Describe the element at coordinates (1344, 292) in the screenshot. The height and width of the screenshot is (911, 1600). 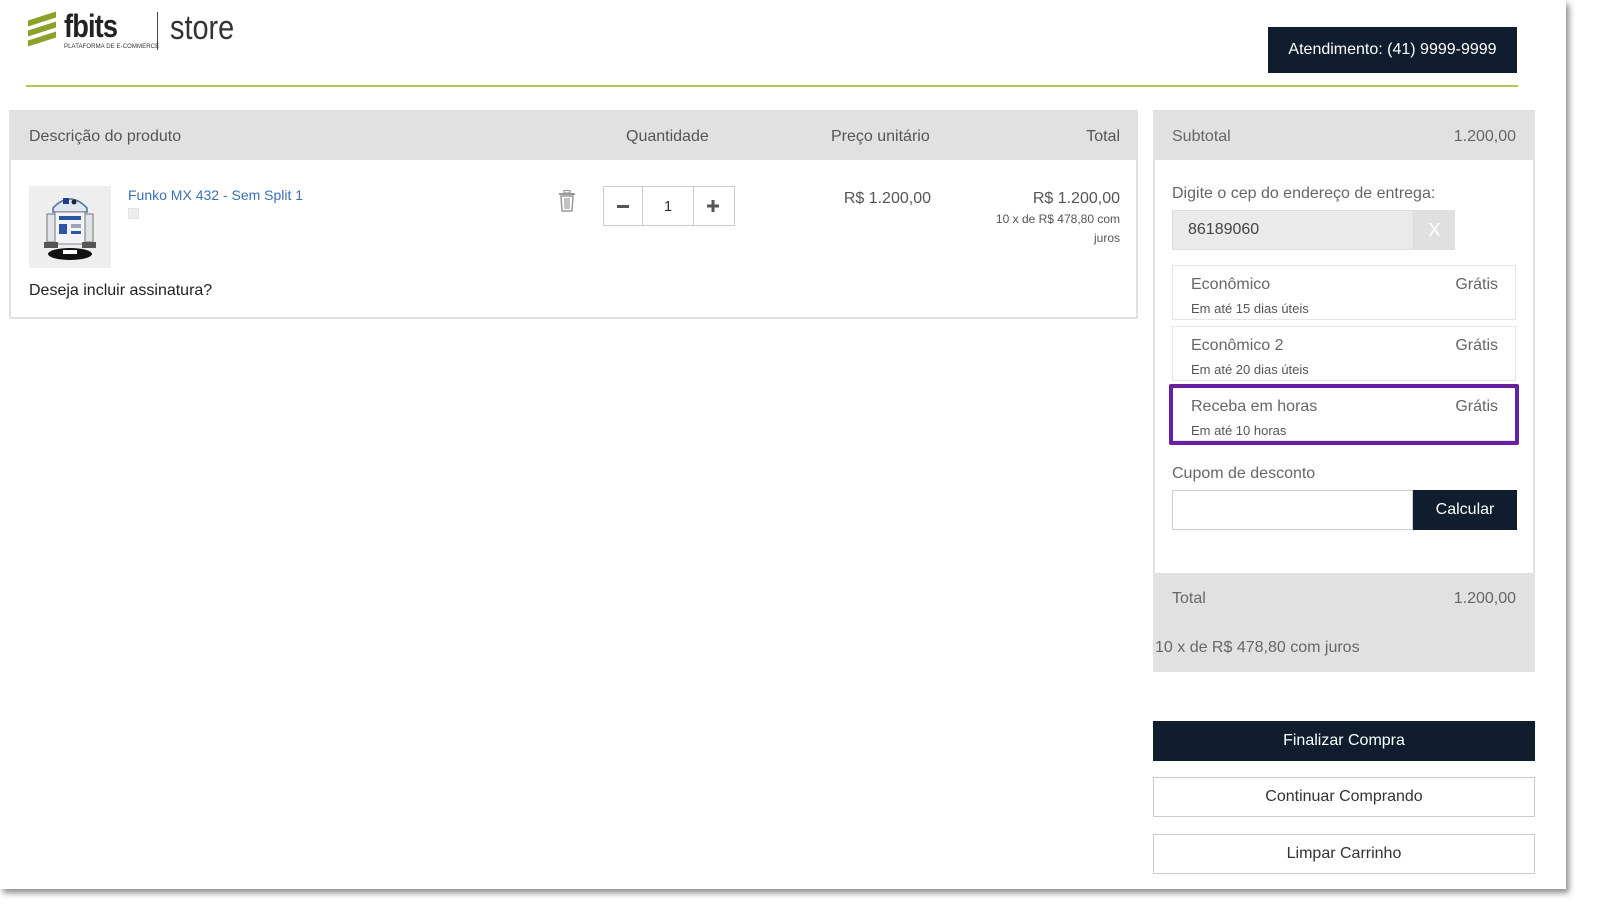
I see `shipping-option: Econômico Grátis Em até 15 dias úteis` at that location.